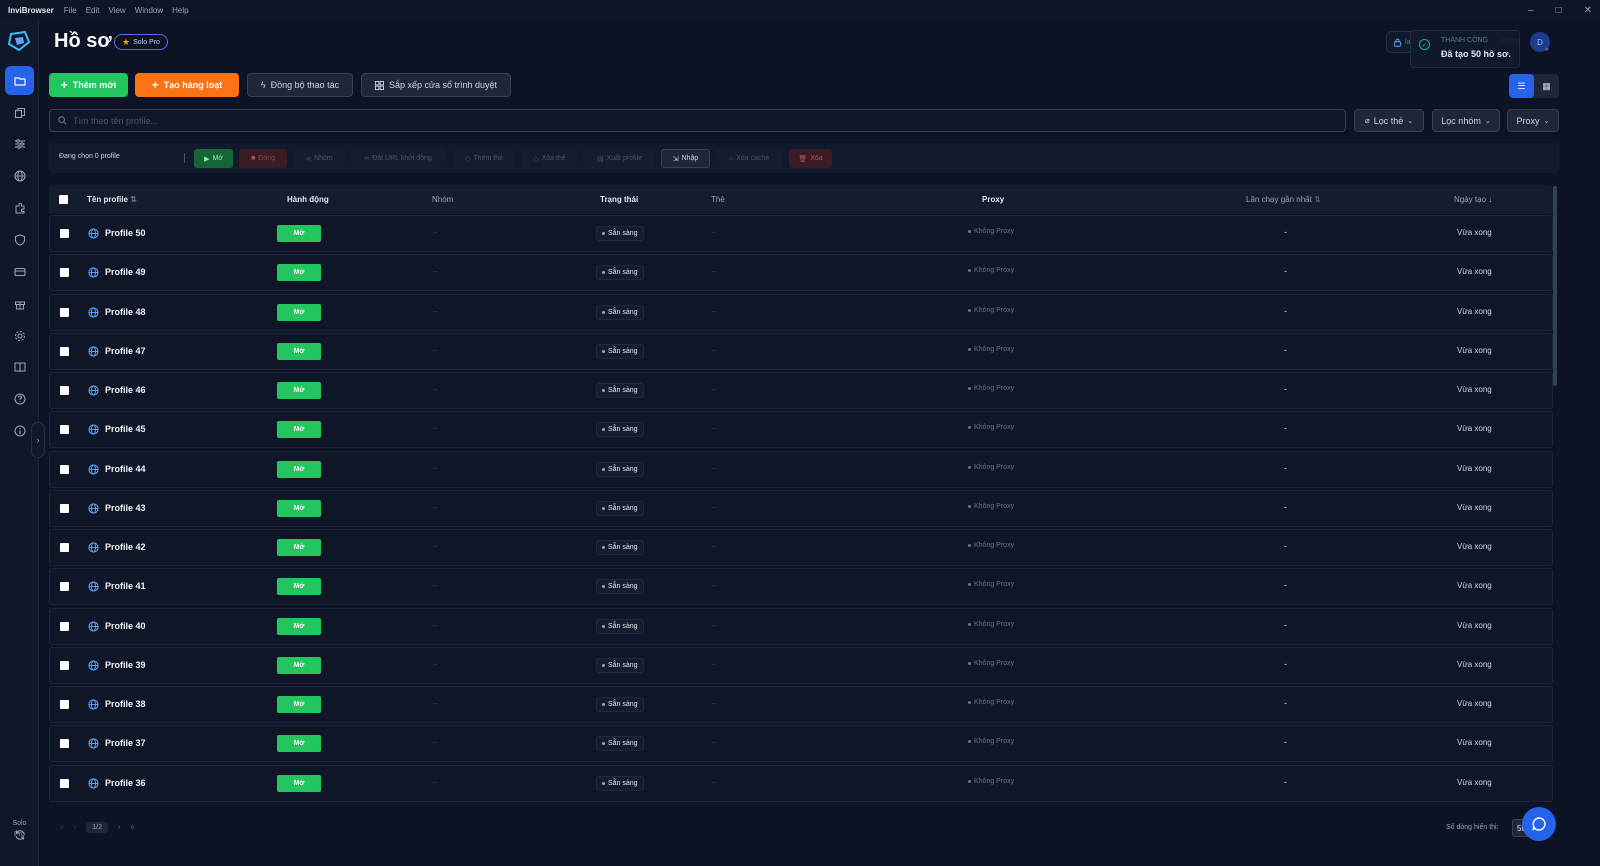  What do you see at coordinates (484, 158) in the screenshot?
I see `bulk-add-tag-button: ◇ Thêm thẻ` at bounding box center [484, 158].